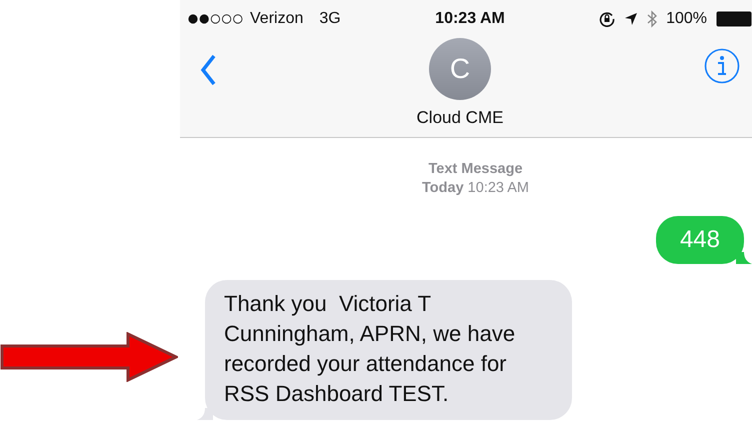 Image resolution: width=752 pixels, height=430 pixels. I want to click on network-type: 3G, so click(330, 19).